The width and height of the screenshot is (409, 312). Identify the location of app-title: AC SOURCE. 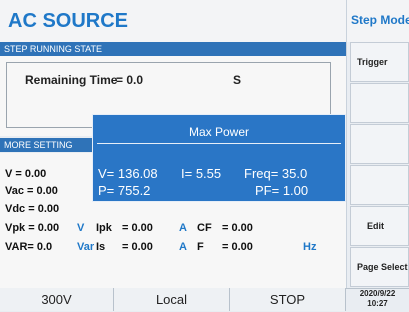
(68, 21).